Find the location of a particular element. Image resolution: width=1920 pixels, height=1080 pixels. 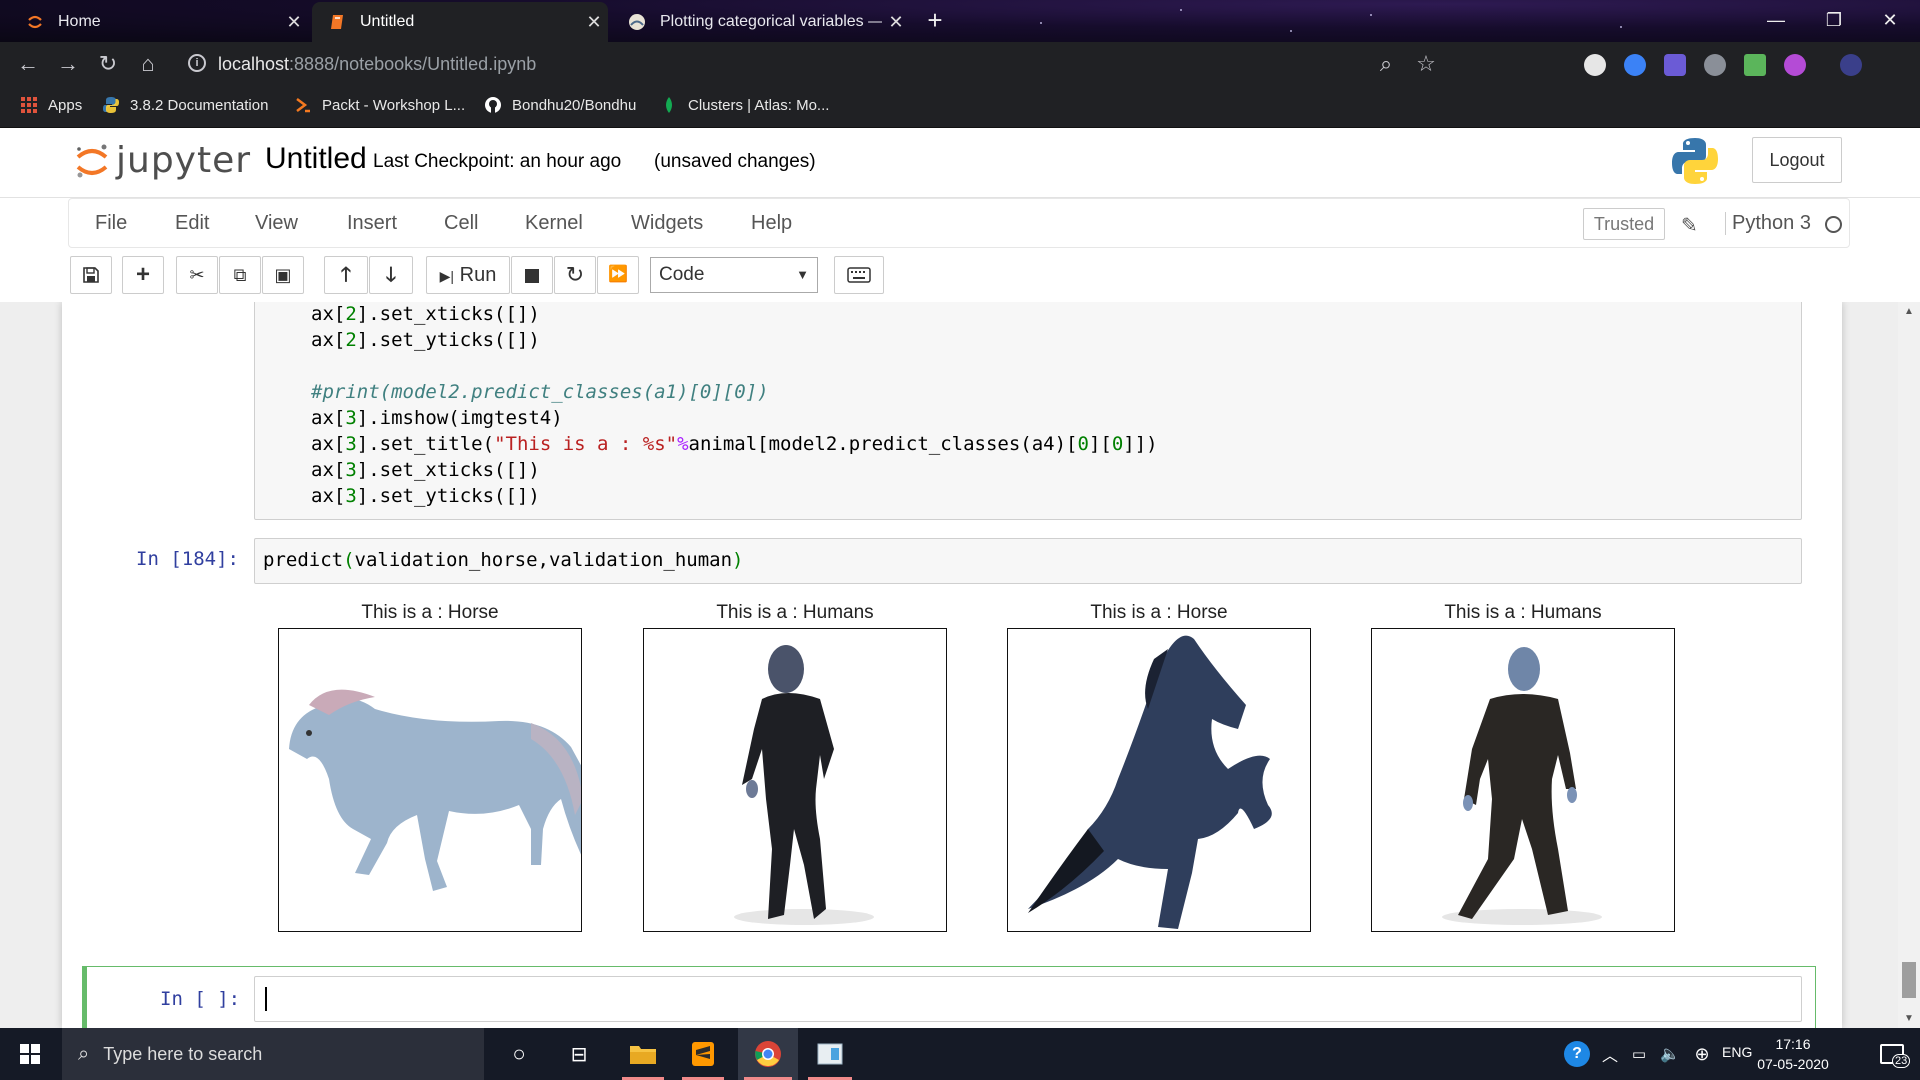

notifications-button: 23 is located at coordinates (1892, 1054).